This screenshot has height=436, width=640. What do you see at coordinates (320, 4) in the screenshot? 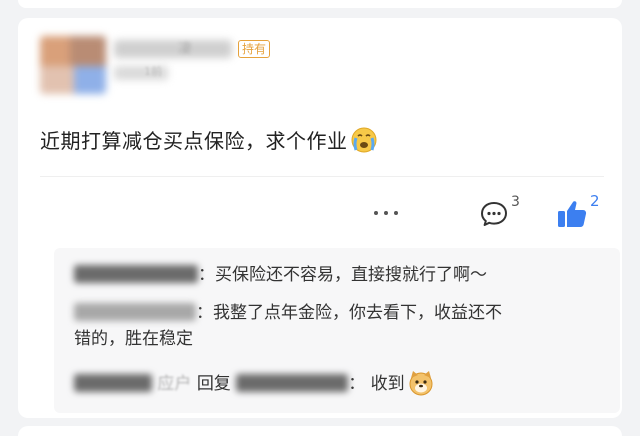
I see `previous-card-edge` at bounding box center [320, 4].